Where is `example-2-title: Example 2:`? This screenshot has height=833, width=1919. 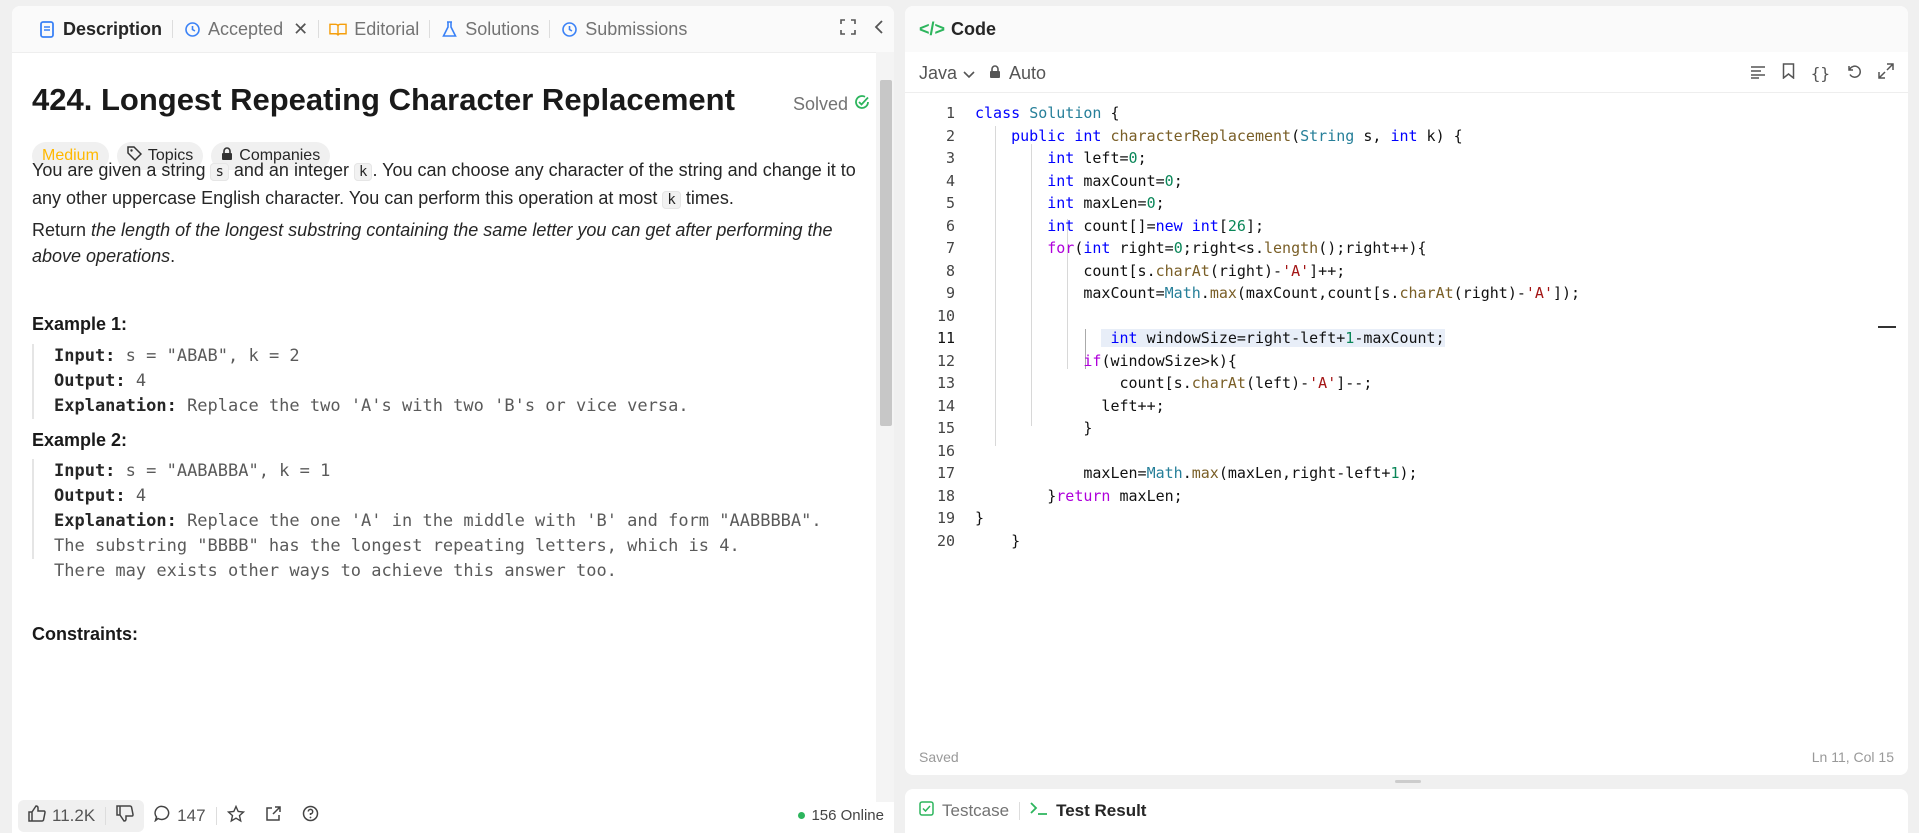
example-2-title: Example 2: is located at coordinates (80, 440).